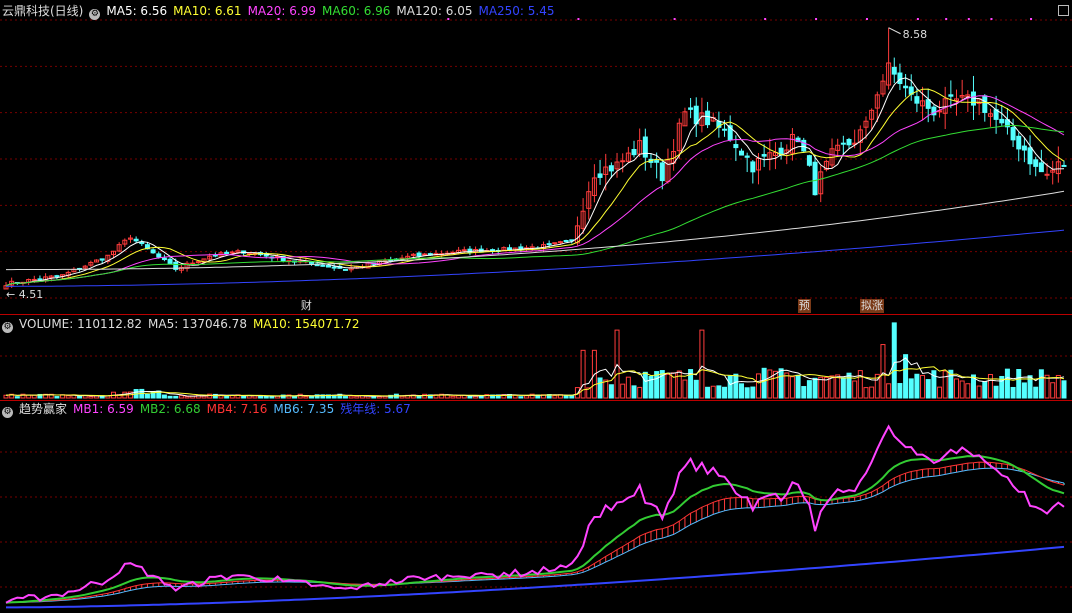 This screenshot has height=613, width=1072. What do you see at coordinates (281, 11) in the screenshot?
I see `ma-label-2: MA20: 6.99` at bounding box center [281, 11].